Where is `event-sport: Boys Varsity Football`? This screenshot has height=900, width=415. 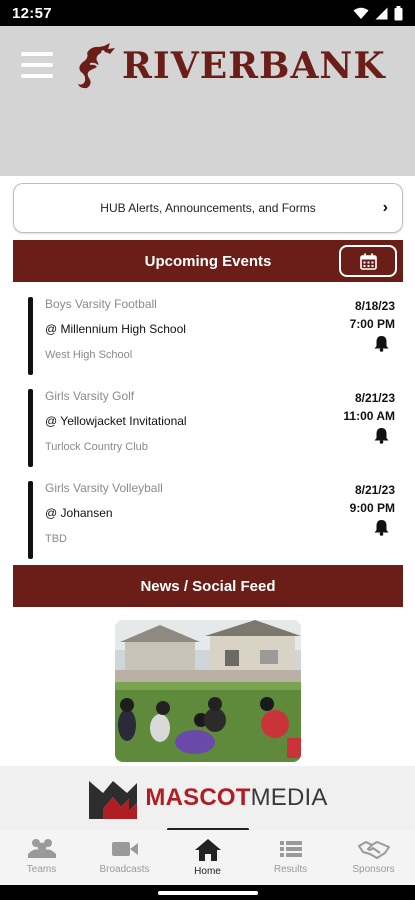 event-sport: Boys Varsity Football is located at coordinates (101, 304).